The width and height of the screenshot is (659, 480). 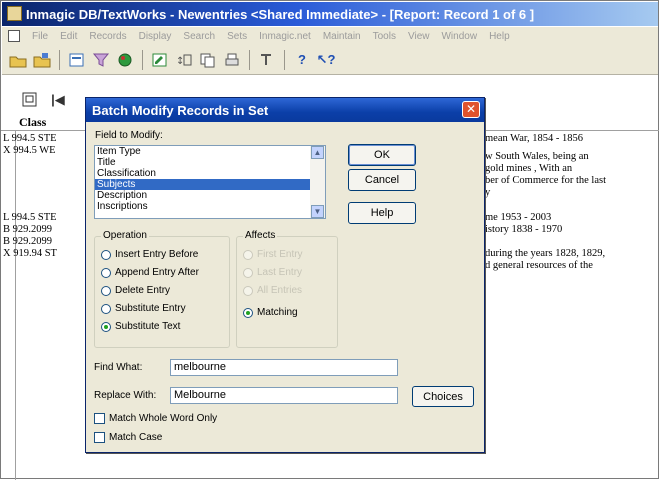 What do you see at coordinates (30, 100) in the screenshot?
I see `report-view-icon` at bounding box center [30, 100].